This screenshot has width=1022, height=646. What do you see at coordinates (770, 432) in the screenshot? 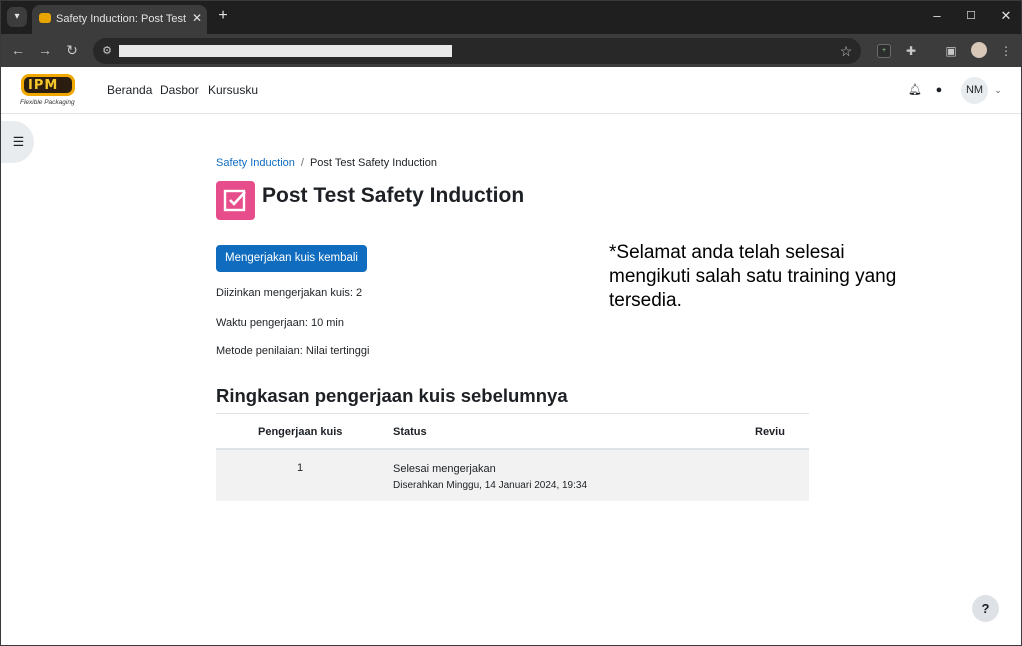
I see `header-review: Reviu` at bounding box center [770, 432].